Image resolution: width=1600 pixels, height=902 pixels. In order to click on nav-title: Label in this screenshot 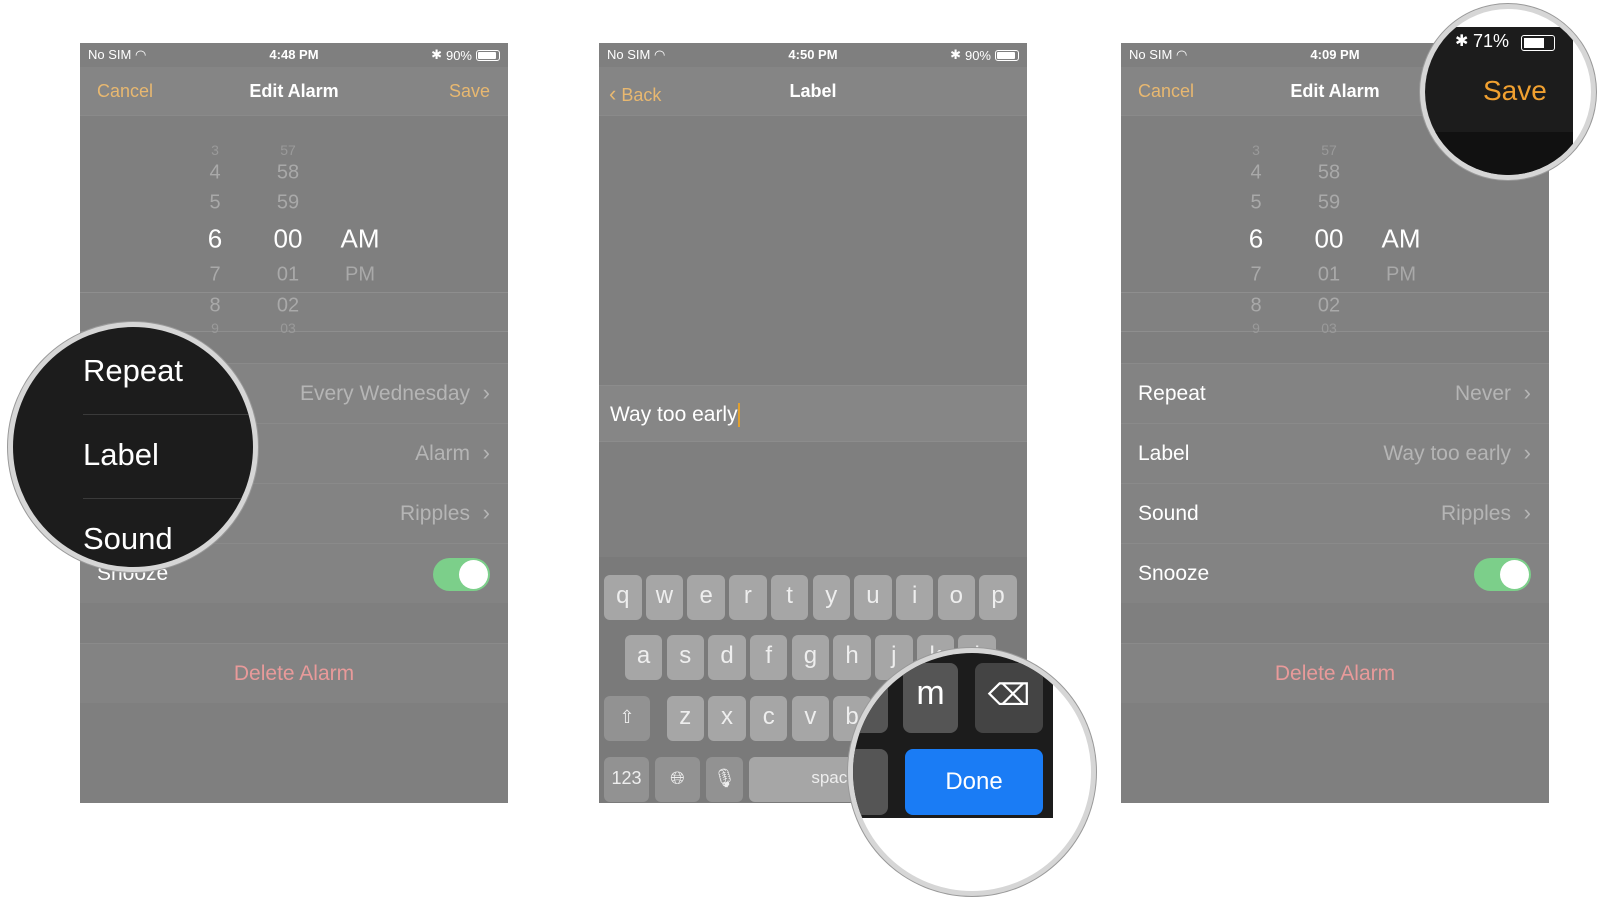, I will do `click(813, 91)`.